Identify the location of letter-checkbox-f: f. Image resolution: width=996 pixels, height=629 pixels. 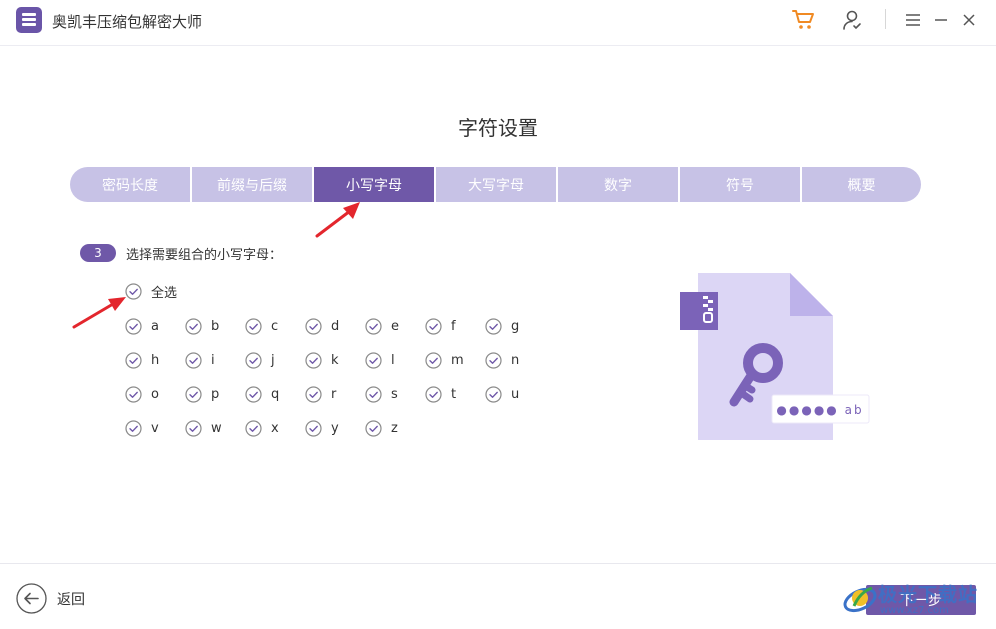
(440, 326).